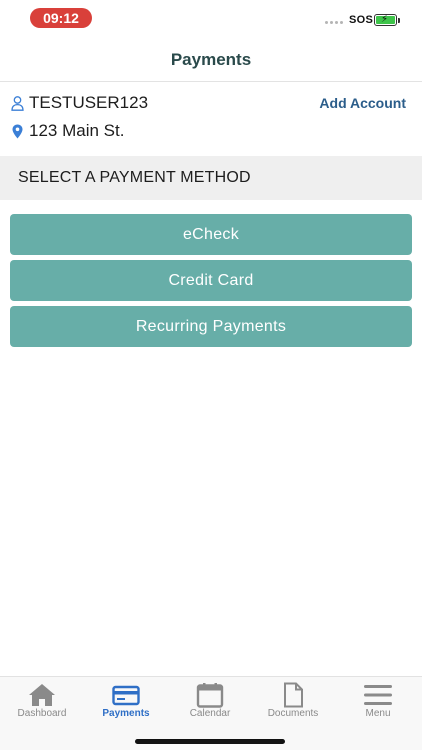 The height and width of the screenshot is (750, 422). I want to click on section-title: SELECT A PAYMENT METHOD, so click(134, 177).